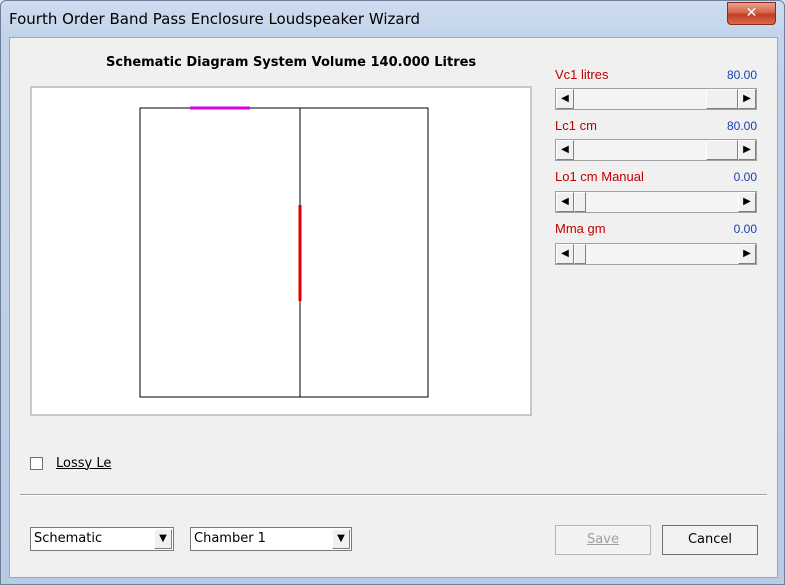 This screenshot has width=785, height=585. I want to click on mma-value: 0.00, so click(745, 229).